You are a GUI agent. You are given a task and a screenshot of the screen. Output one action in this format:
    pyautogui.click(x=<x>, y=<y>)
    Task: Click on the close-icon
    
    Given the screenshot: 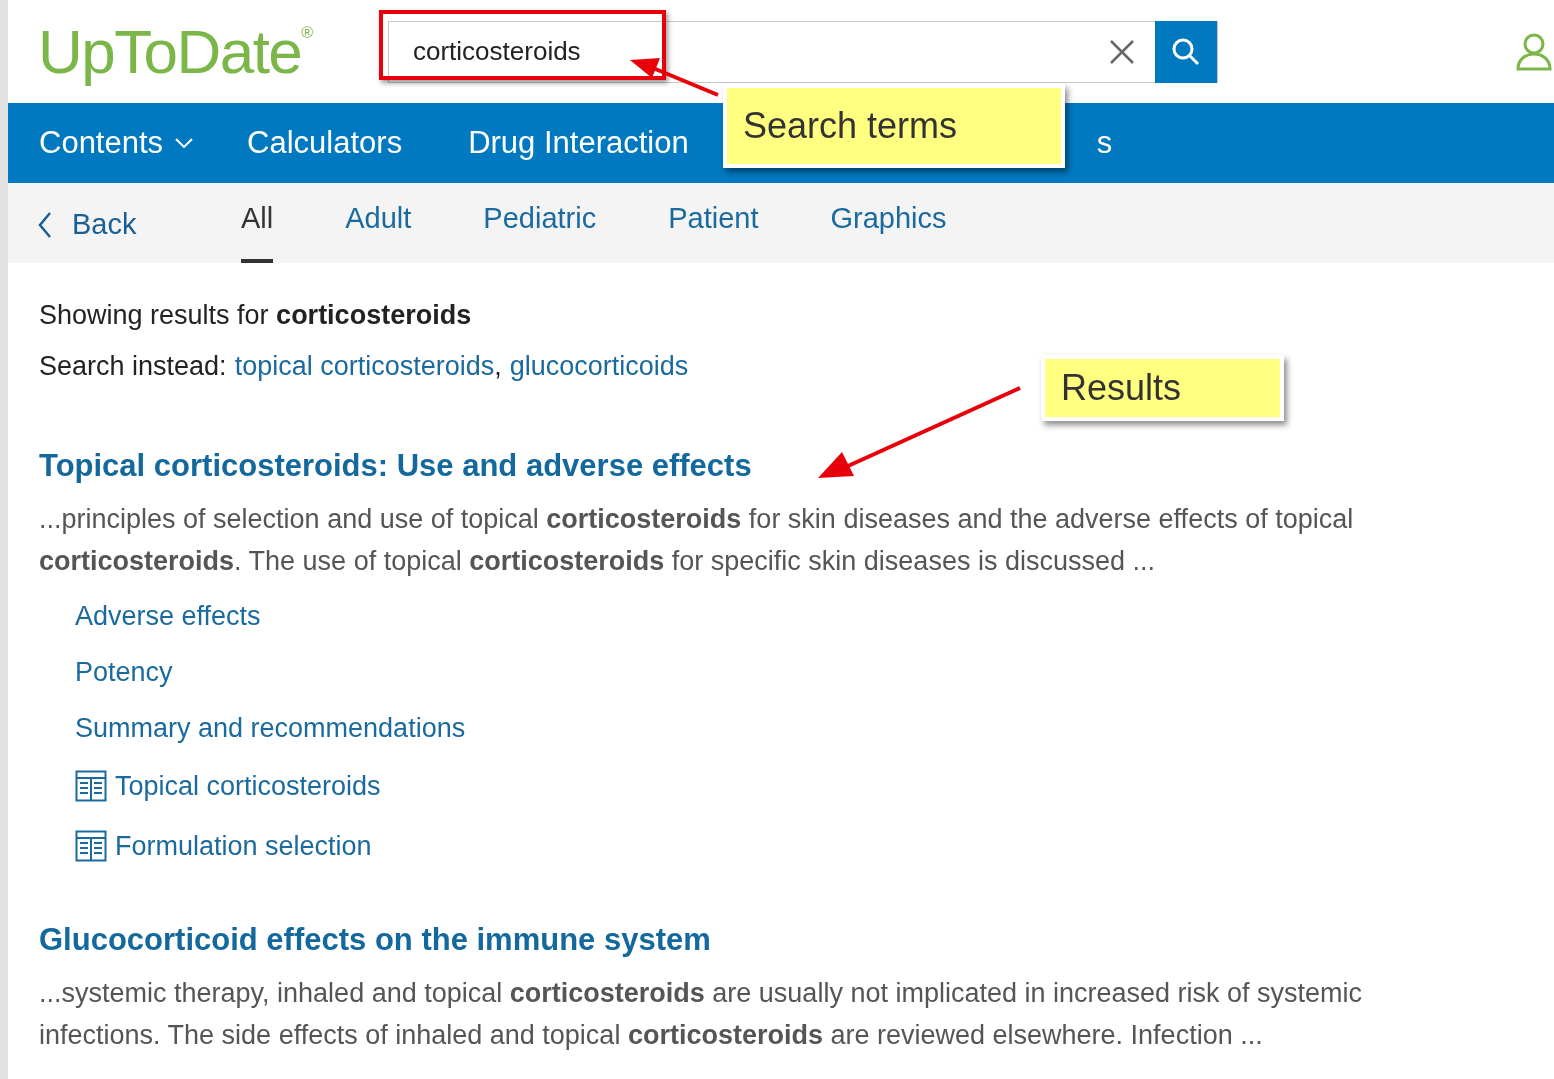 What is the action you would take?
    pyautogui.click(x=1122, y=51)
    